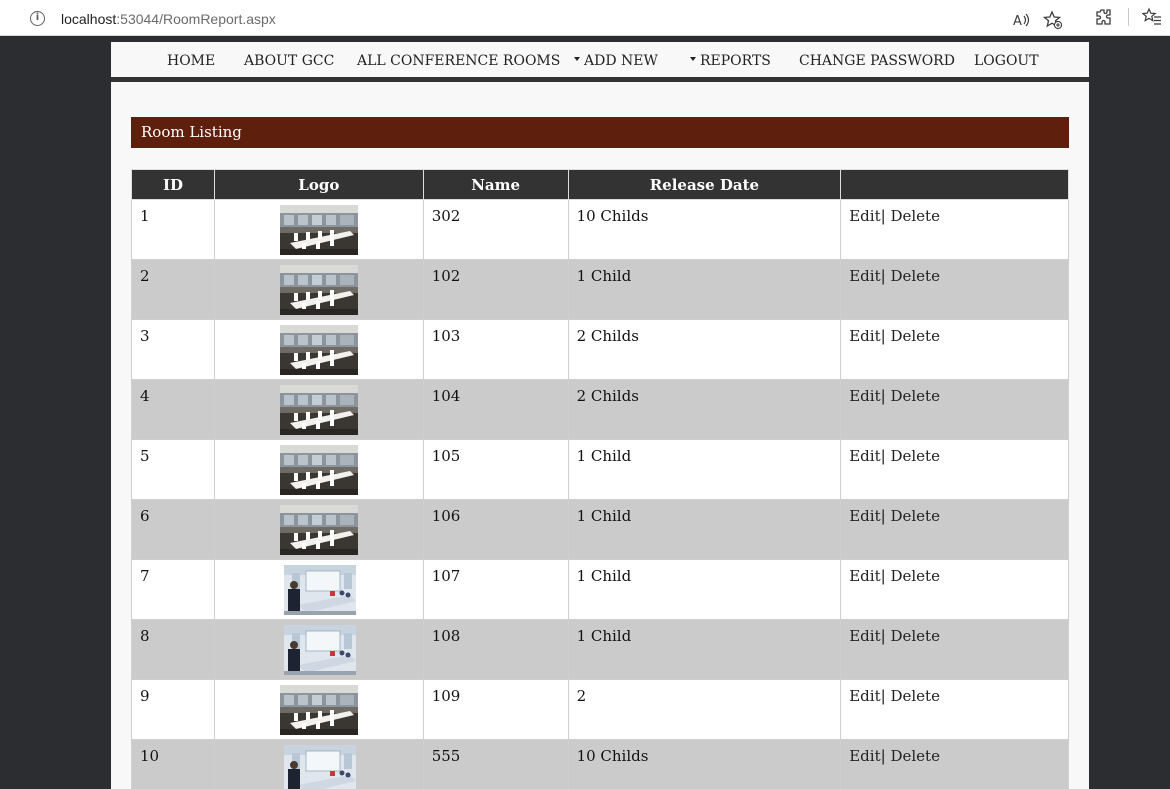 Image resolution: width=1170 pixels, height=789 pixels. I want to click on header-release-date: Release Date, so click(704, 184).